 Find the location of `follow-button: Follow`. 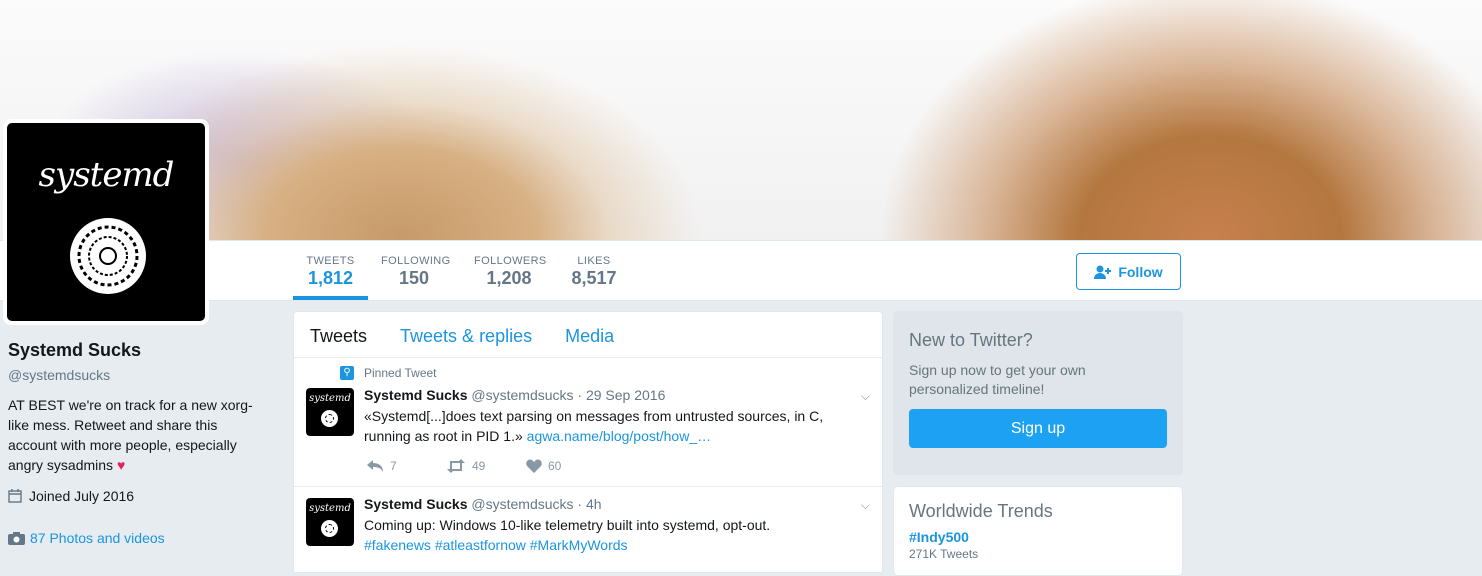

follow-button: Follow is located at coordinates (1128, 271).